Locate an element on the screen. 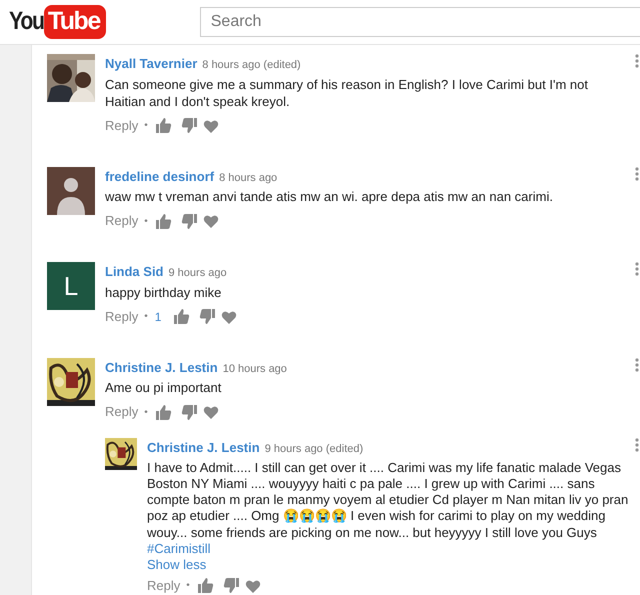 Image resolution: width=640 pixels, height=595 pixels. author-link: Nyall Tavernier is located at coordinates (151, 64).